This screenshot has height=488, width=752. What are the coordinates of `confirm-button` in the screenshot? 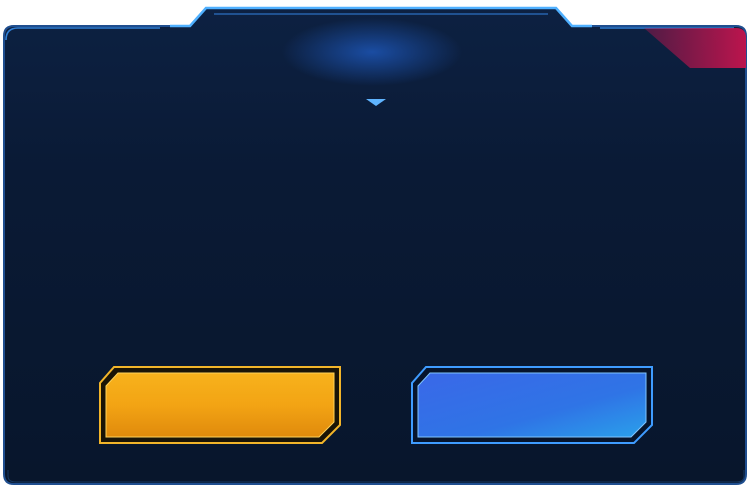 It's located at (220, 405).